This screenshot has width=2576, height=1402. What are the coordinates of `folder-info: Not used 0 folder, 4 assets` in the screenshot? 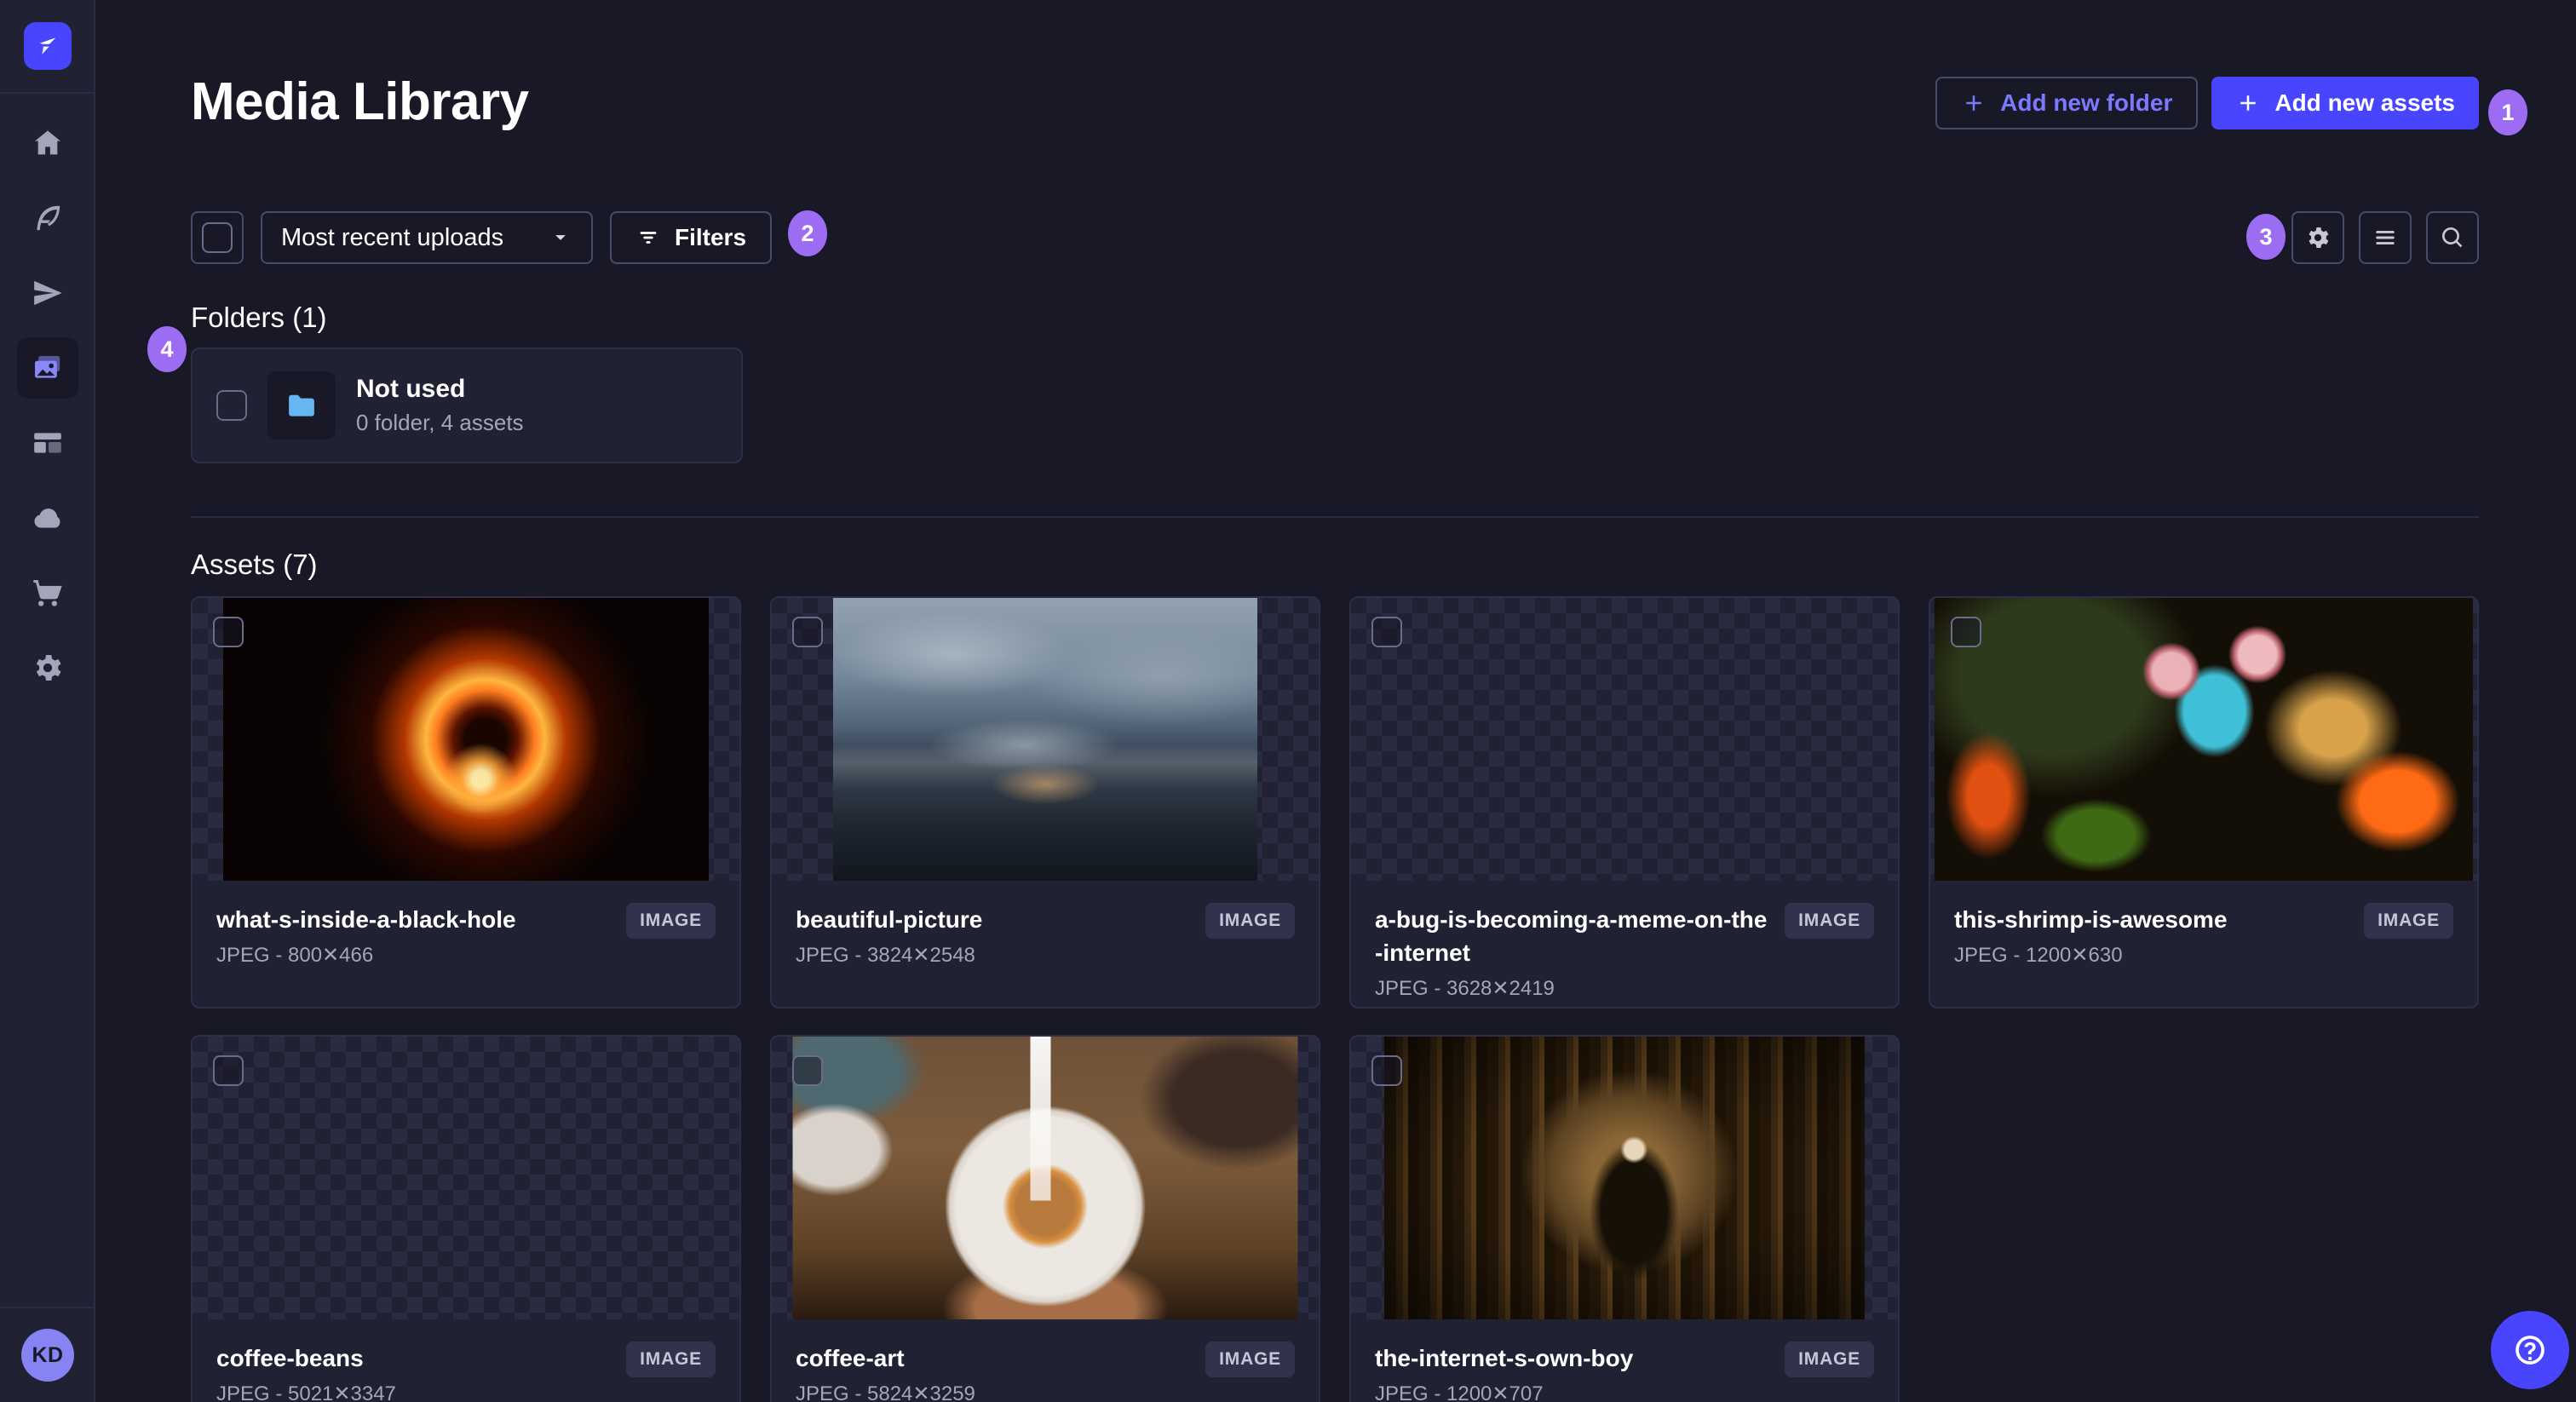 It's located at (440, 405).